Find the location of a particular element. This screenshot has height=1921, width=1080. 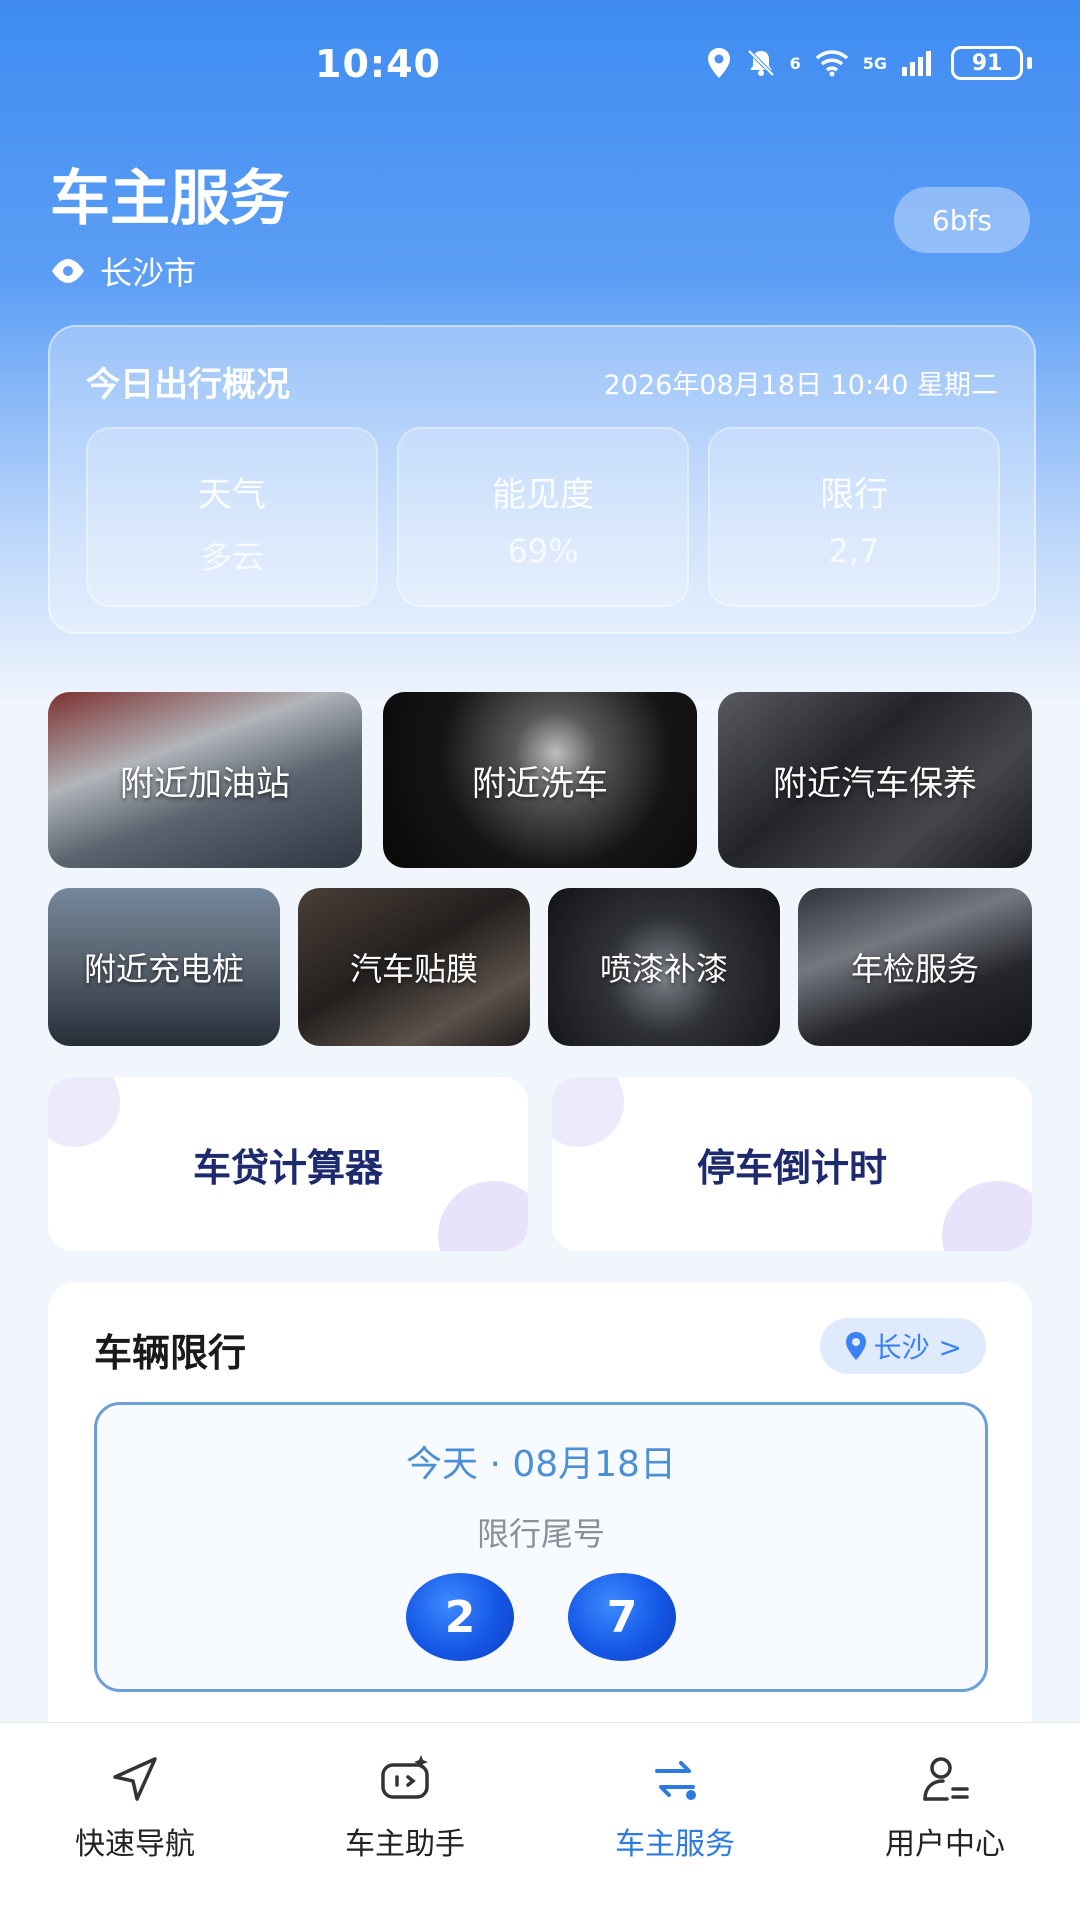

nearby-gas-station-label: 附近加油站 is located at coordinates (205, 783).